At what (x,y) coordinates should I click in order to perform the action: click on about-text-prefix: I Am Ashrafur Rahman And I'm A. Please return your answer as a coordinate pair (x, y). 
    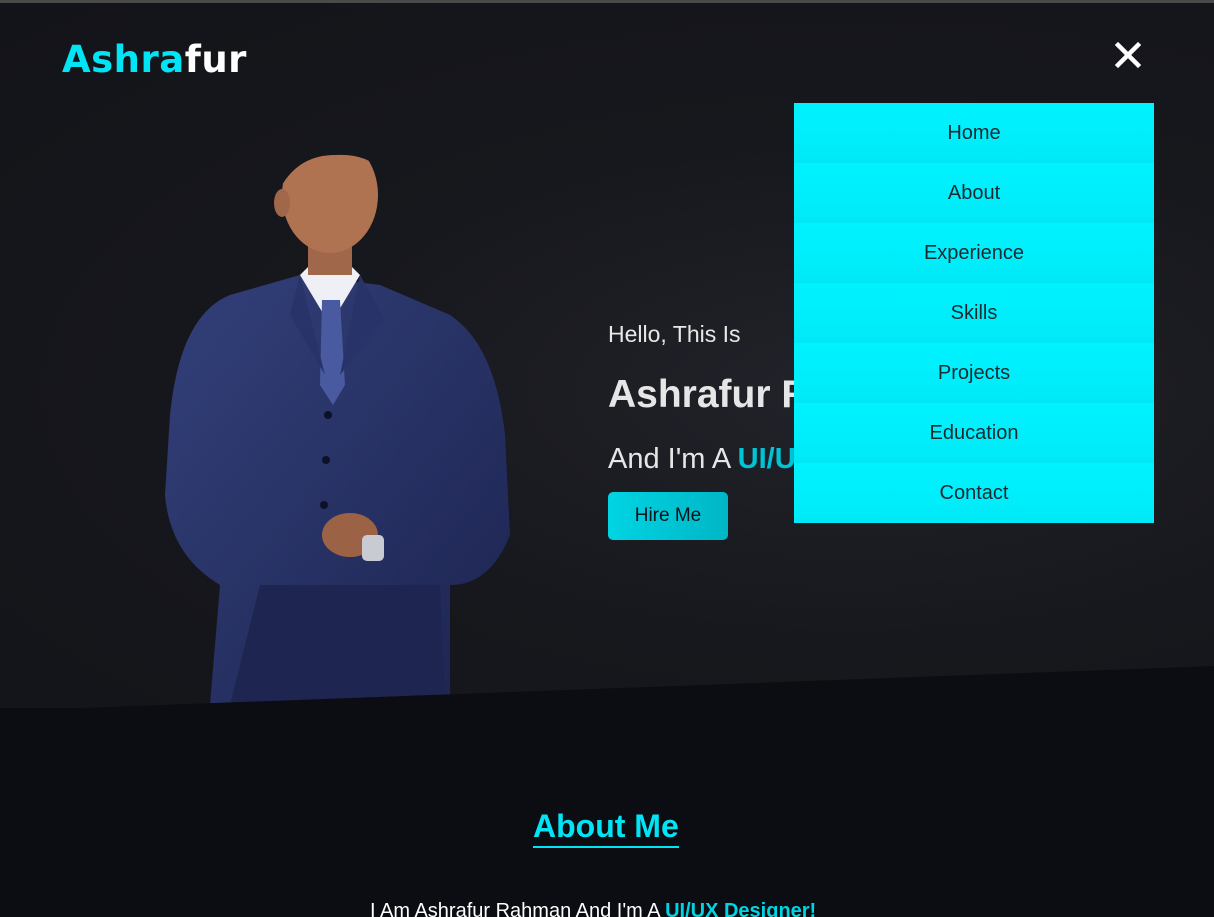
    Looking at the image, I should click on (518, 908).